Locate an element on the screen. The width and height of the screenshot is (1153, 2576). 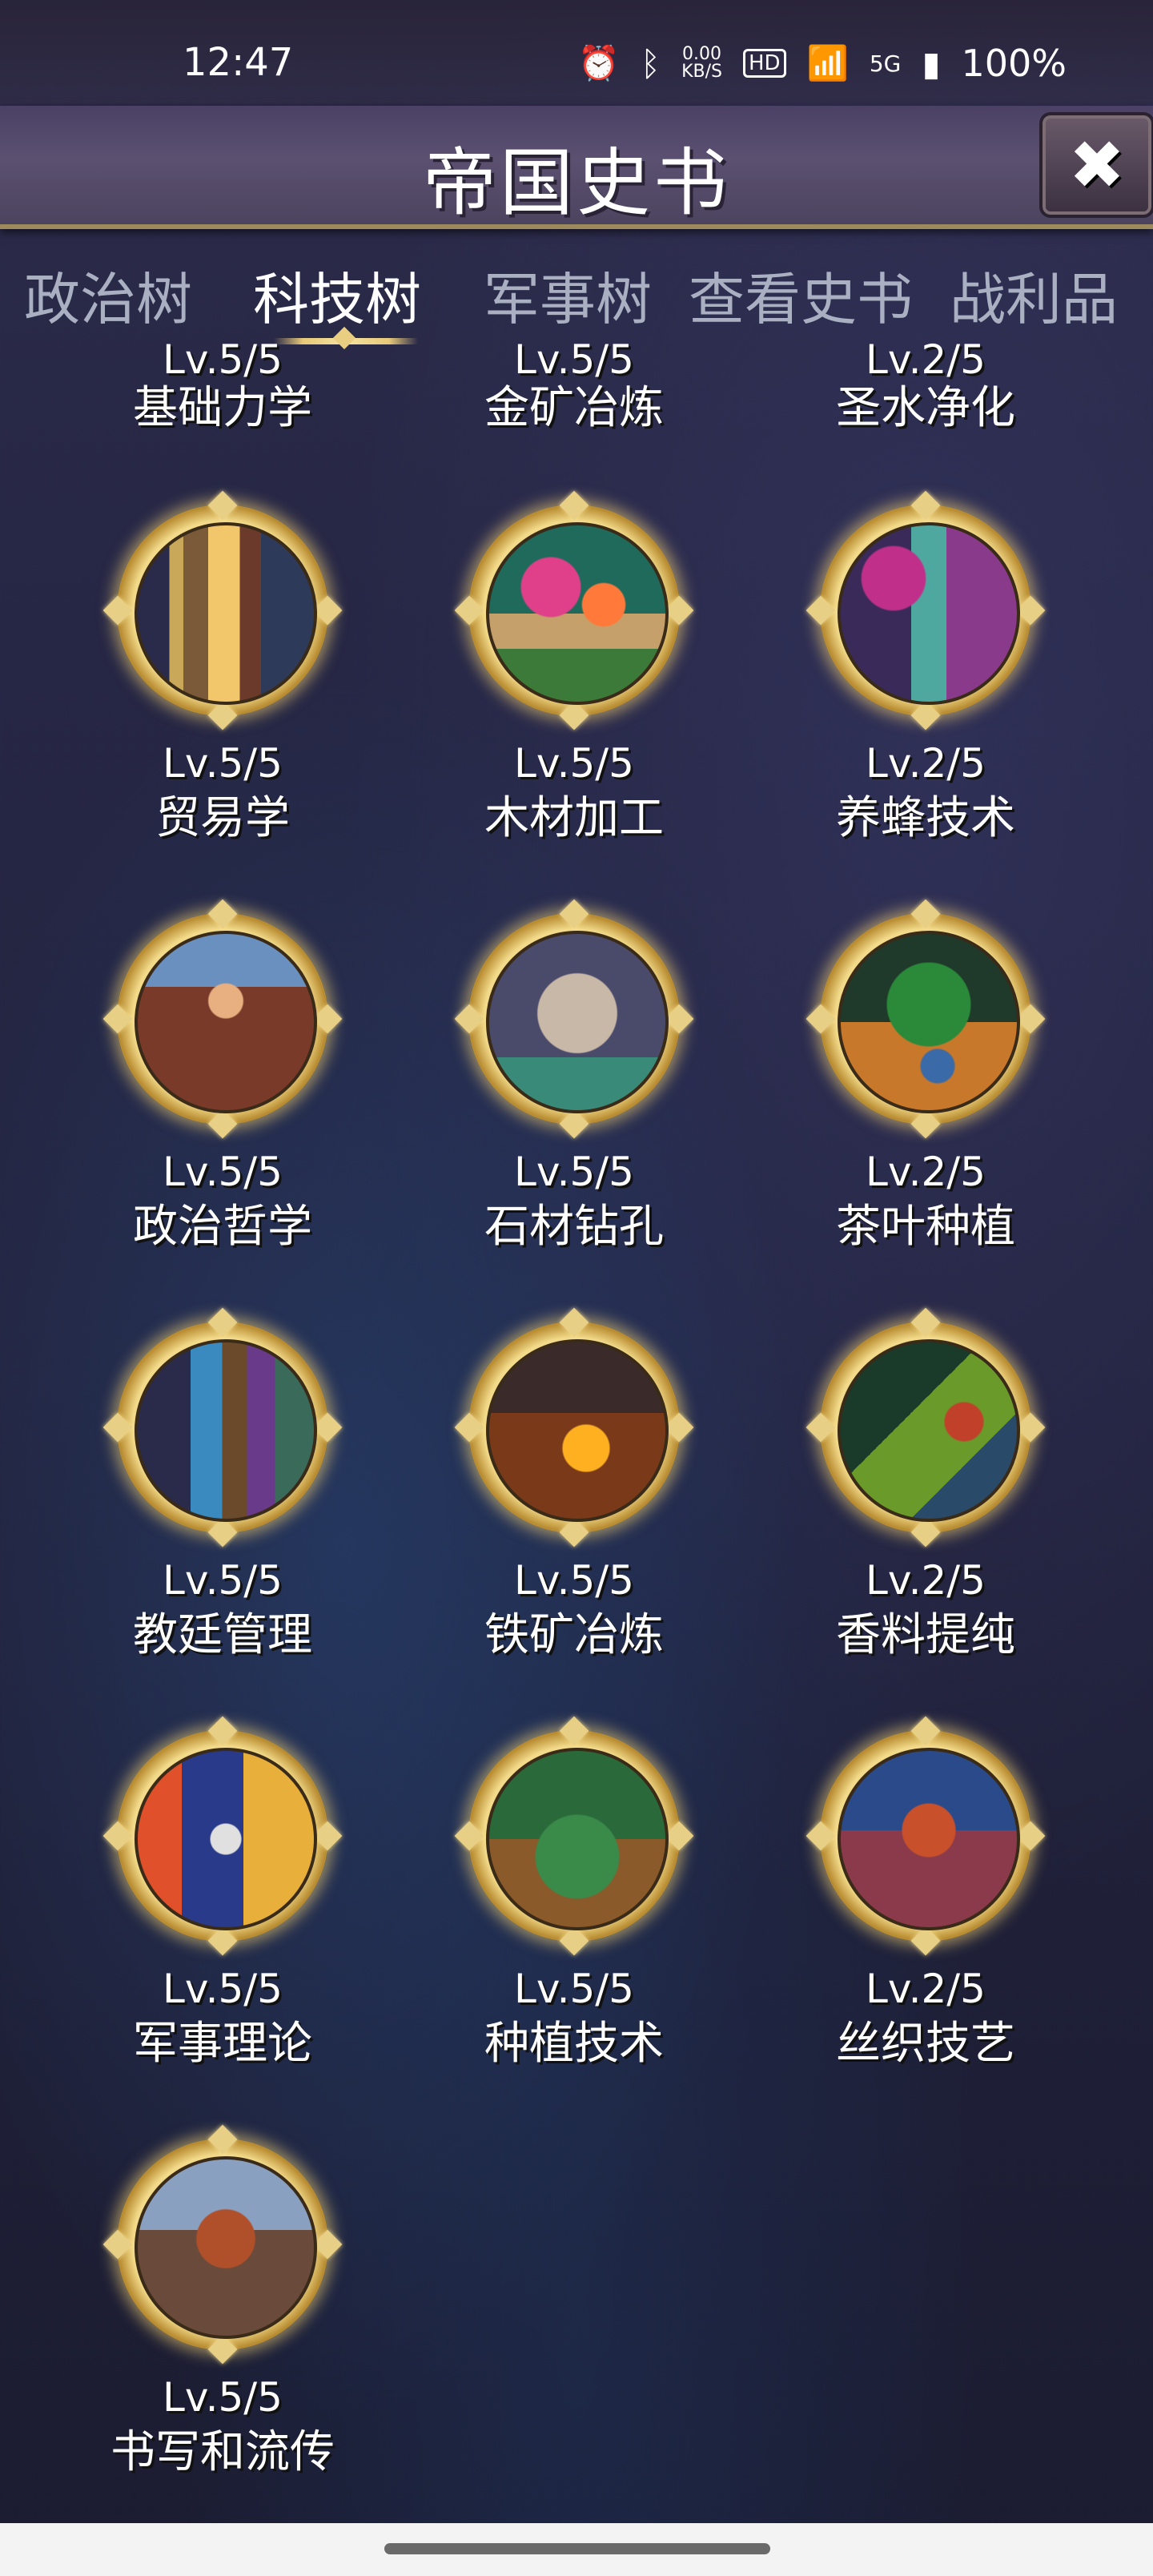
tab-politics: 政治树 is located at coordinates (108, 295).